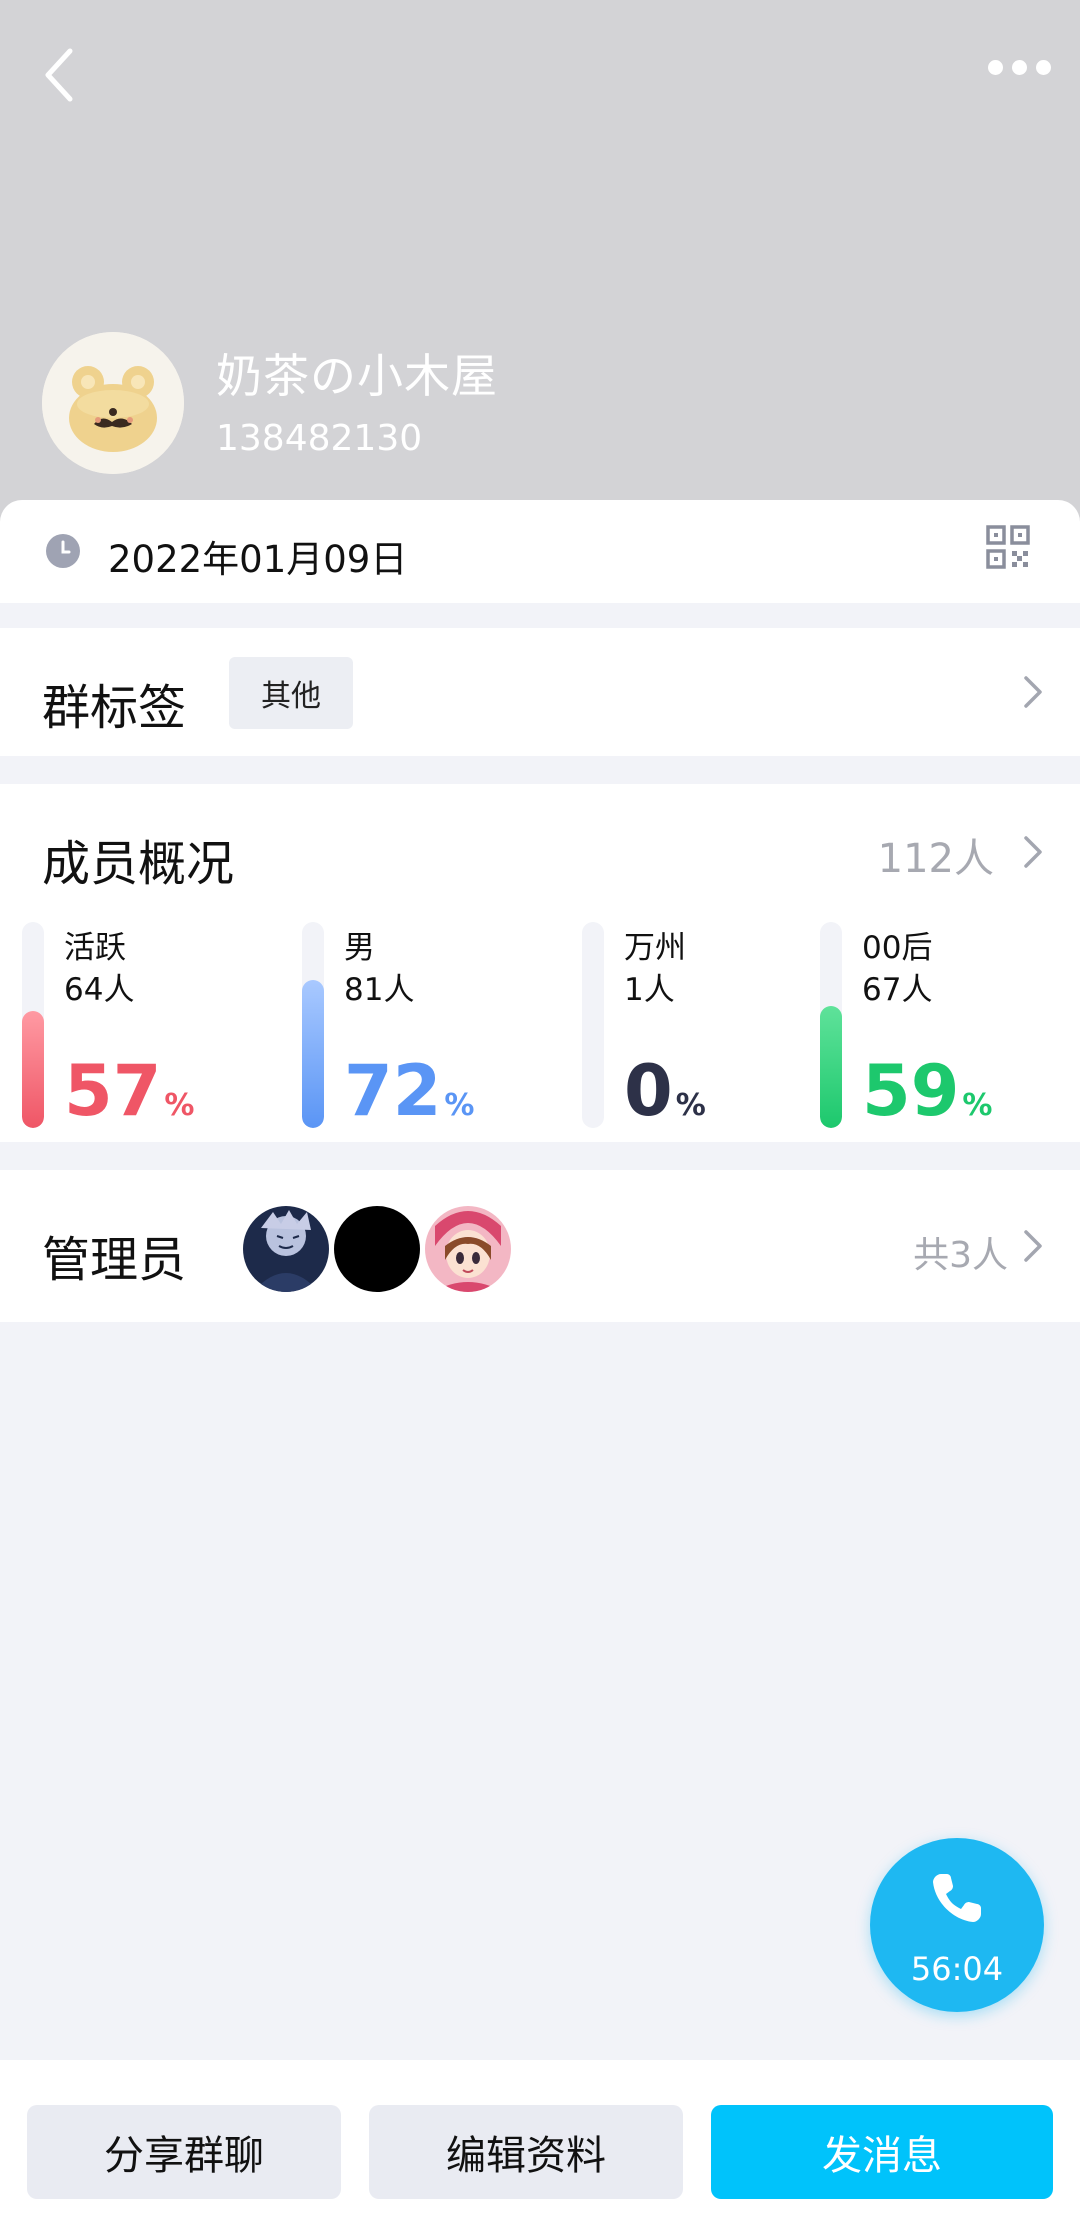  What do you see at coordinates (114, 1260) in the screenshot?
I see `admins-title: 管理员` at bounding box center [114, 1260].